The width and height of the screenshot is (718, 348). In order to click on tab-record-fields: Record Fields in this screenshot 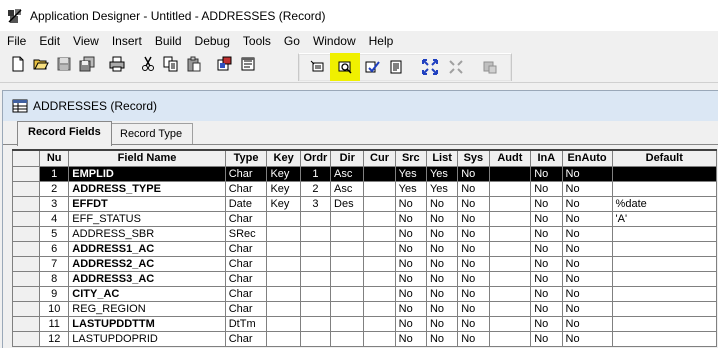, I will do `click(64, 133)`.